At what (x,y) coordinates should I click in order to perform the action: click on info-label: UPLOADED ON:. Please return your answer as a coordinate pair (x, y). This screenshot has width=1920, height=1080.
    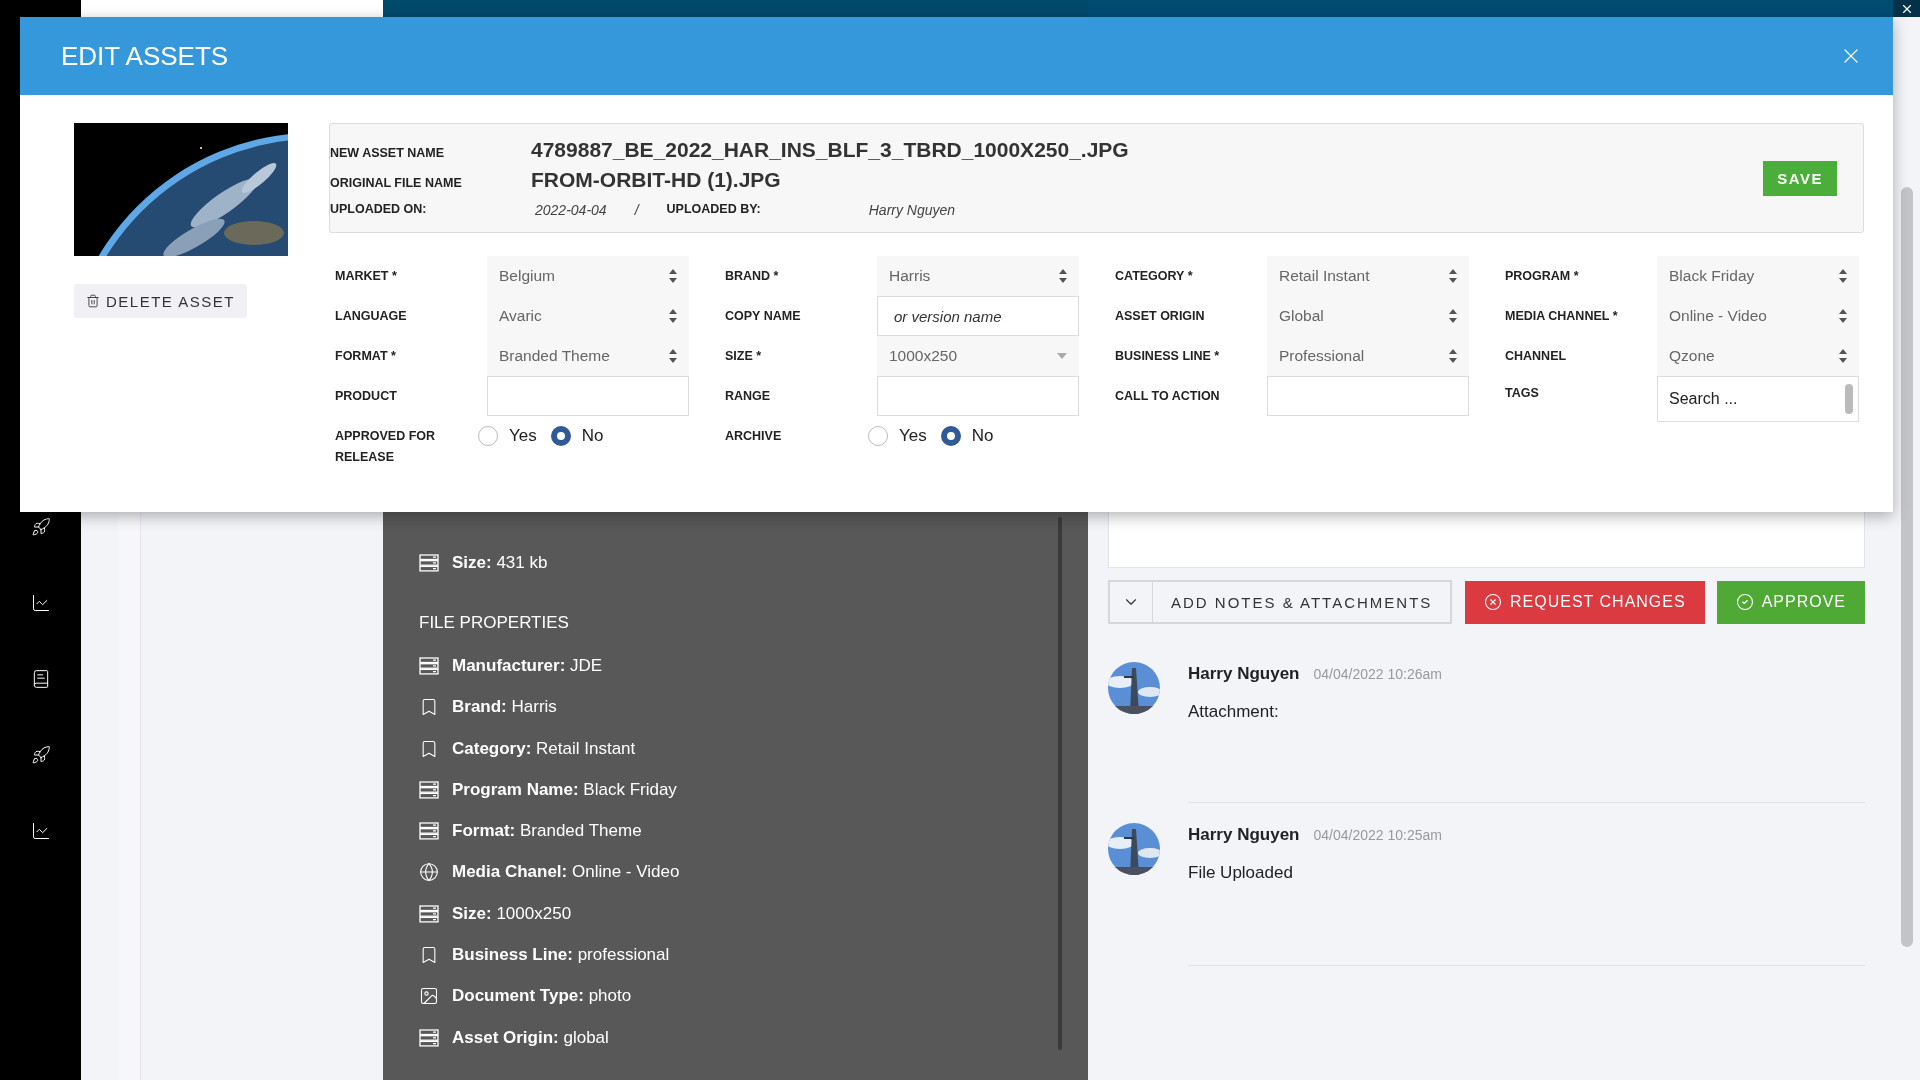
    Looking at the image, I should click on (379, 210).